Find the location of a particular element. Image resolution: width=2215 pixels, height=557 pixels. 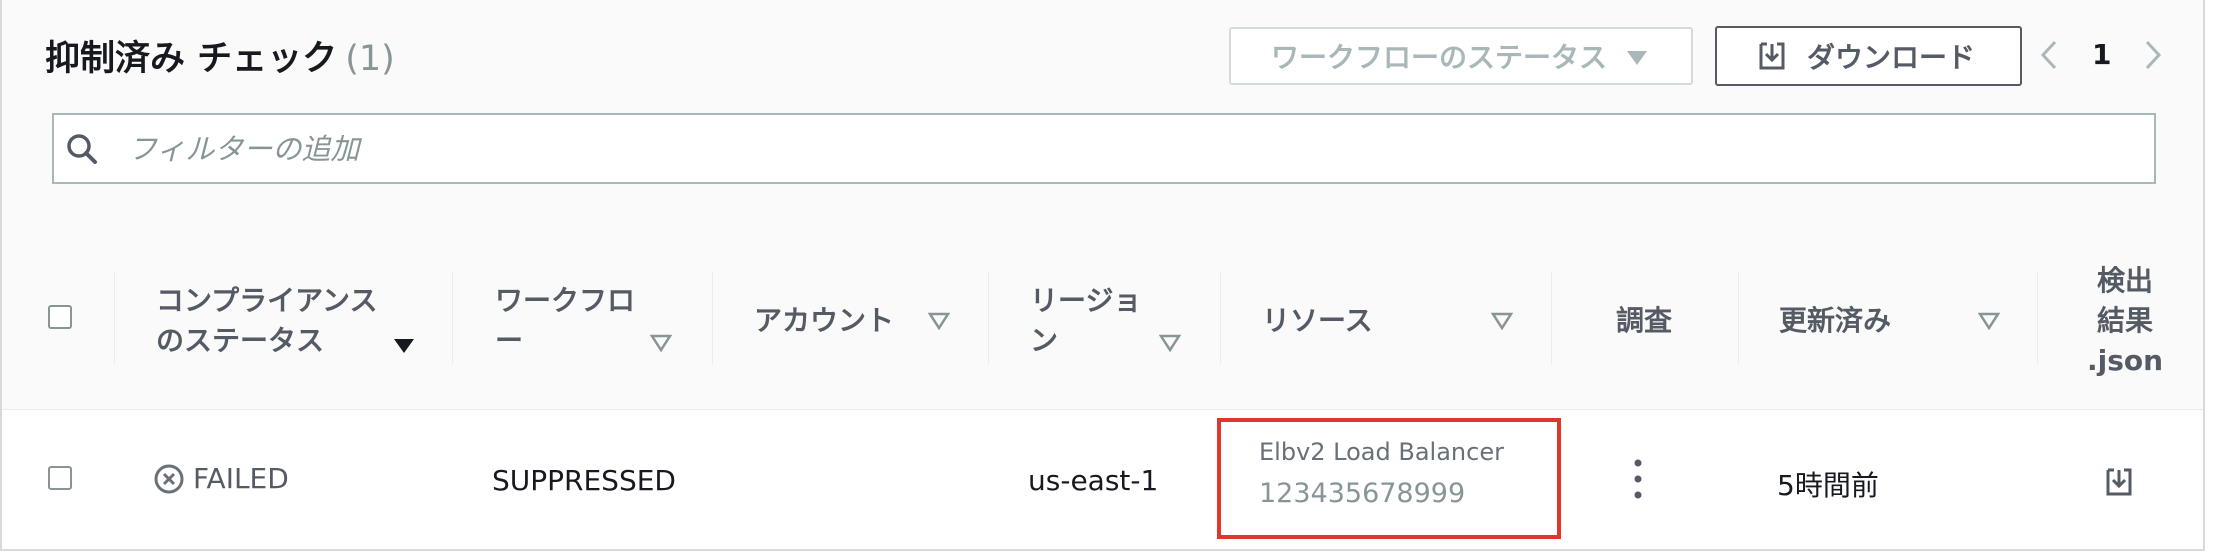

workflow-status-select-label: ワークフローのステータス is located at coordinates (1439, 57).